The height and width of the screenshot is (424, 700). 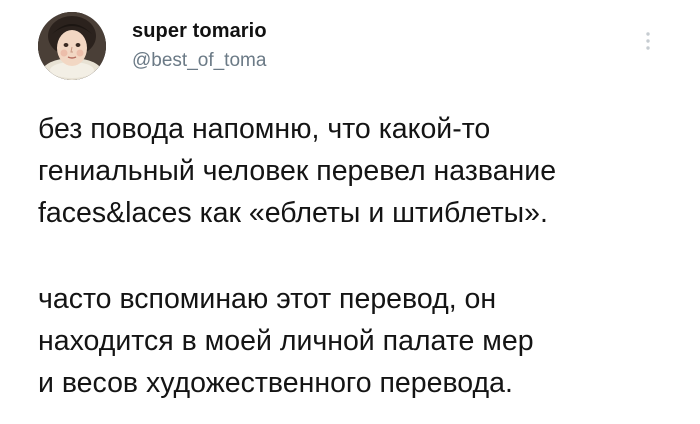 I want to click on portrait-avatar-icon, so click(x=72, y=46).